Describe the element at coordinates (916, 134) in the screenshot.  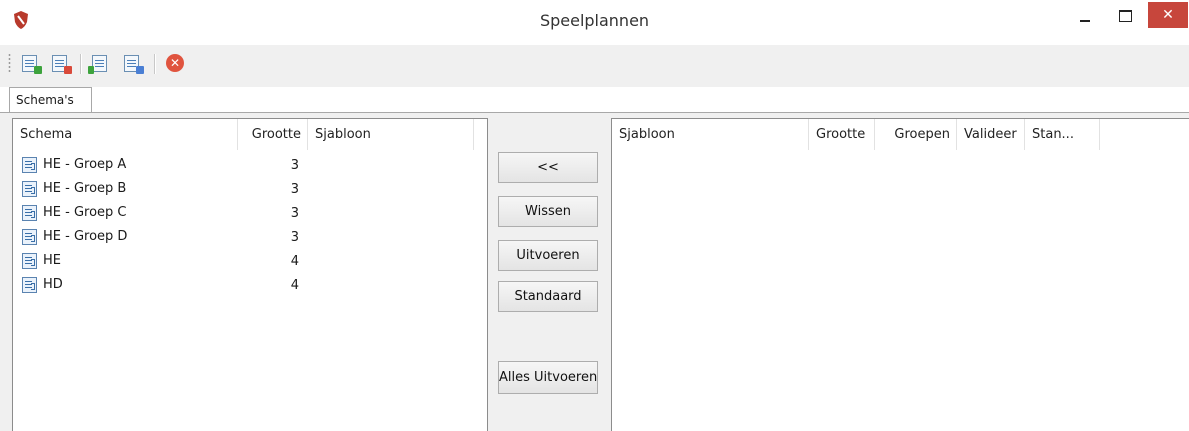
I see `column-header-groepen: Groepen` at that location.